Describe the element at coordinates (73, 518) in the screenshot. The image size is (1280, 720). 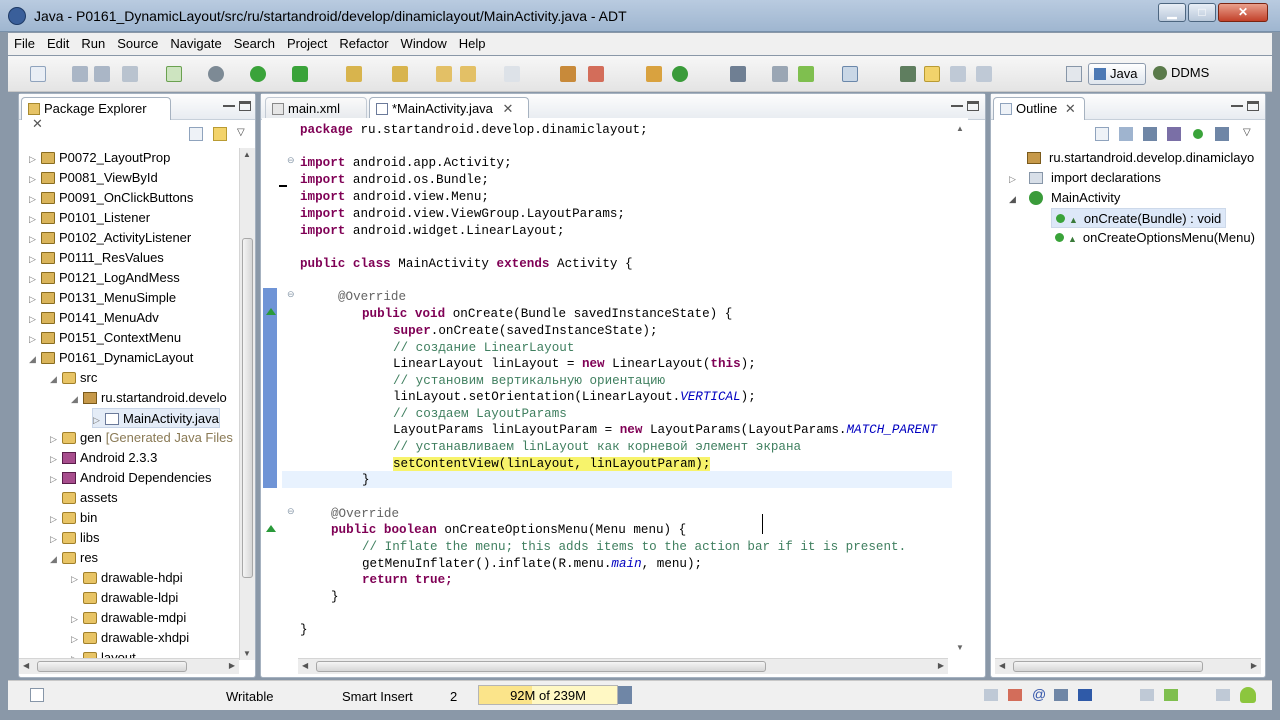
I see `tree-item: ▷ bin` at that location.